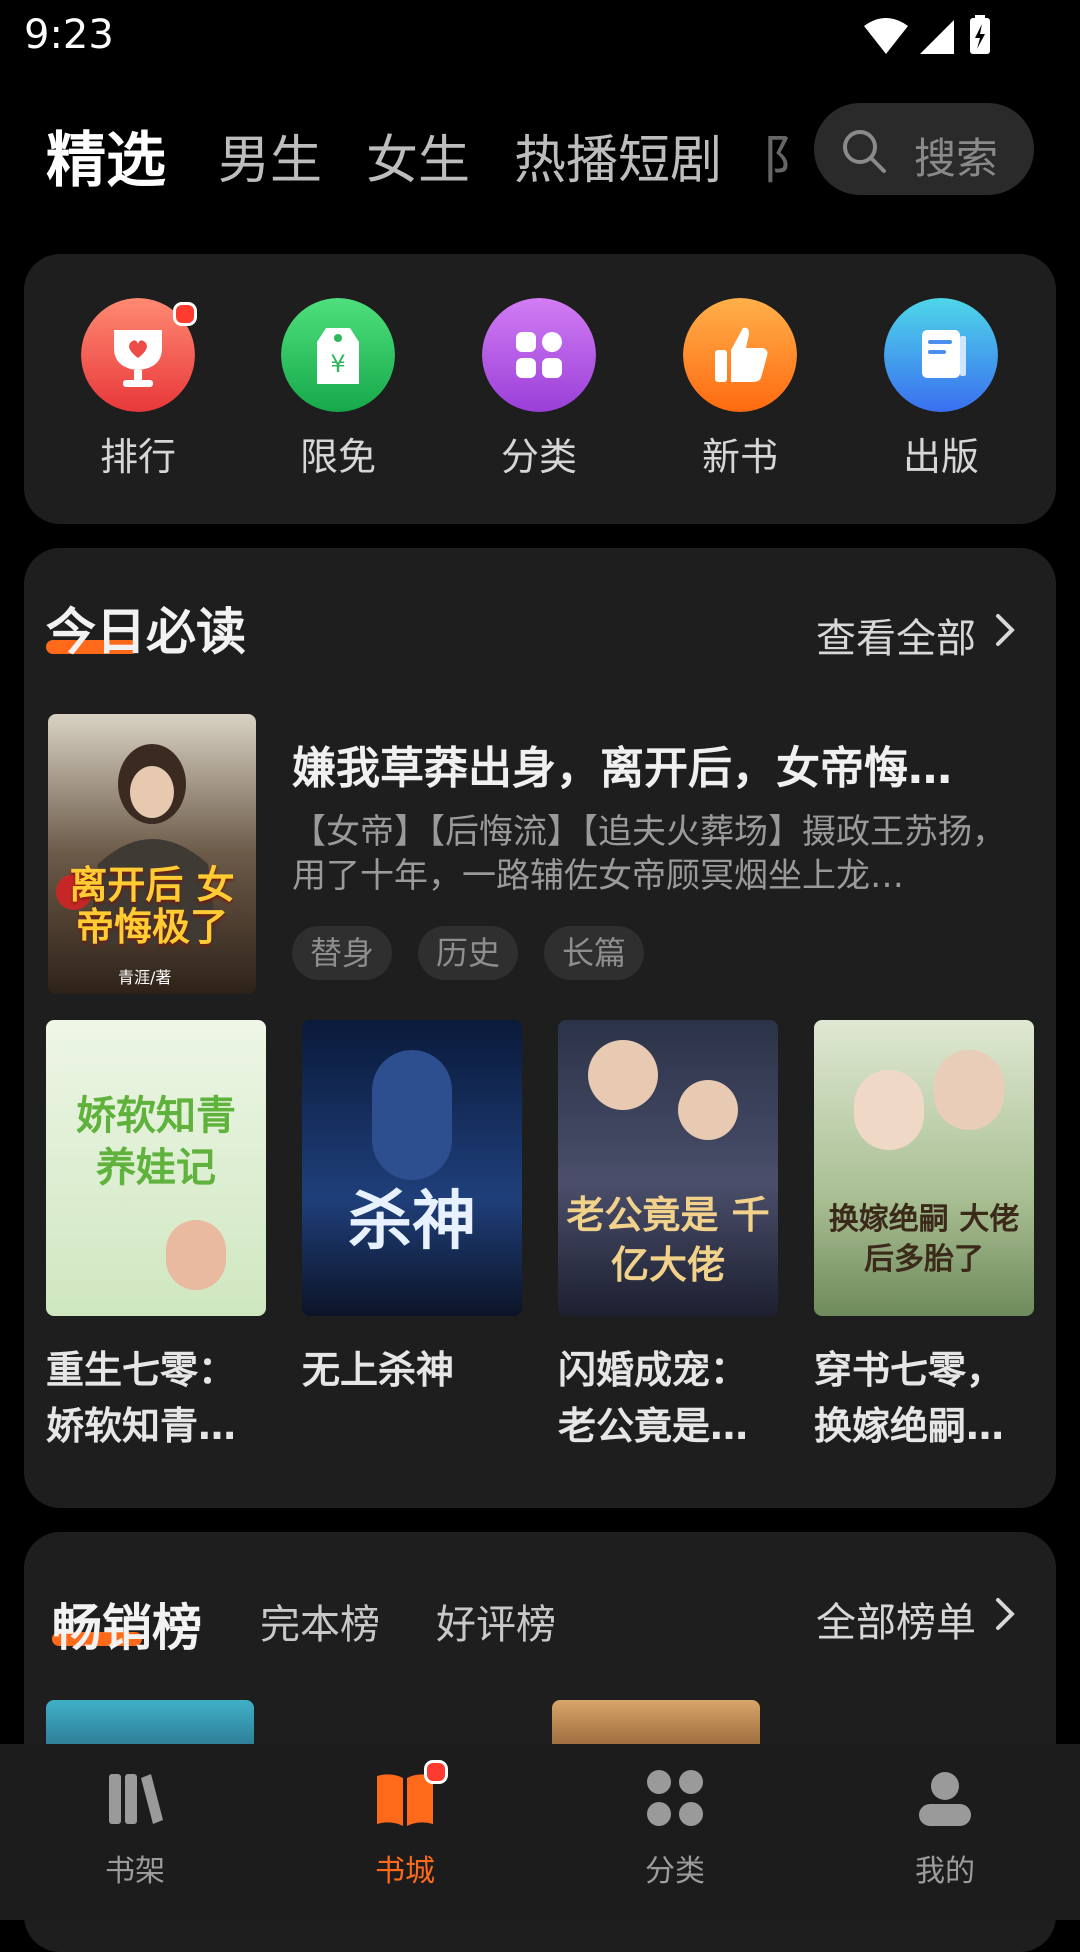  Describe the element at coordinates (342, 953) in the screenshot. I see `tag: 替身` at that location.